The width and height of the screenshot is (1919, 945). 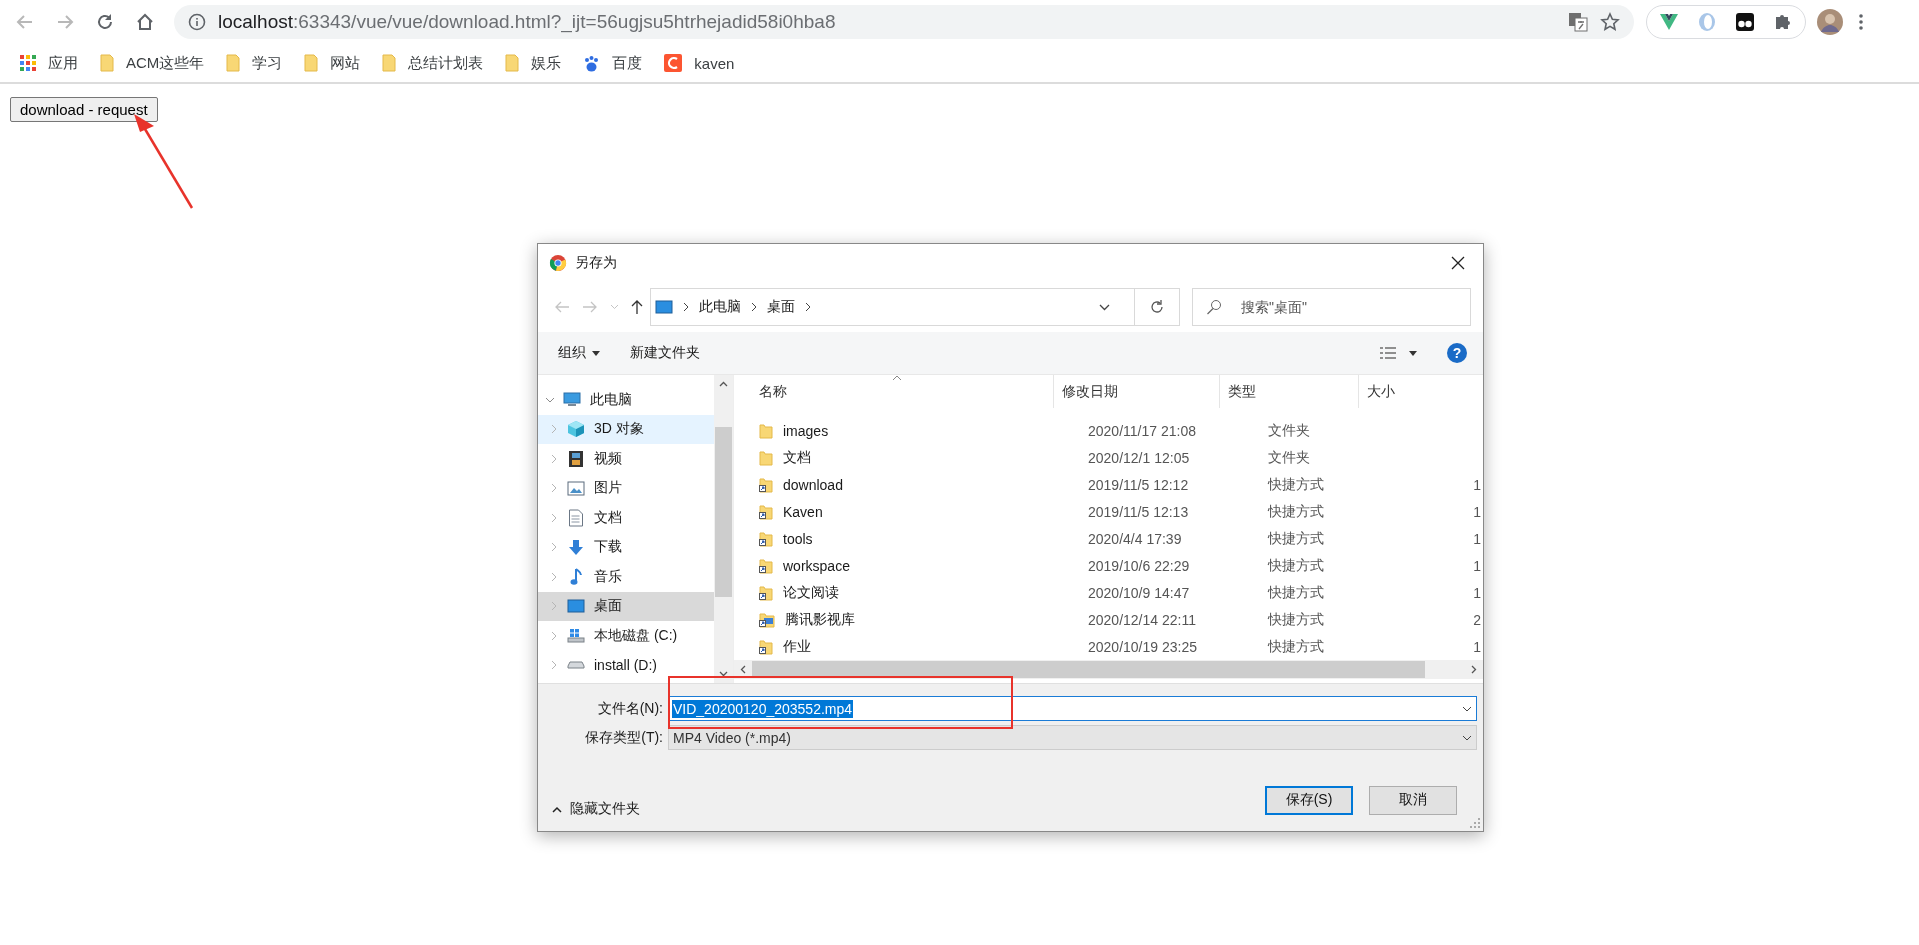 I want to click on address-bar: localhost:63343/vue/vue/download.html?_ijt=56ugjsu5htrhejadid58i0hba8, so click(x=904, y=22).